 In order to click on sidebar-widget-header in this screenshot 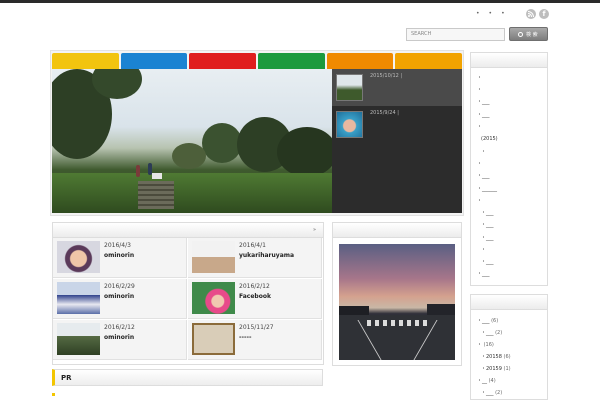, I will do `click(509, 60)`.